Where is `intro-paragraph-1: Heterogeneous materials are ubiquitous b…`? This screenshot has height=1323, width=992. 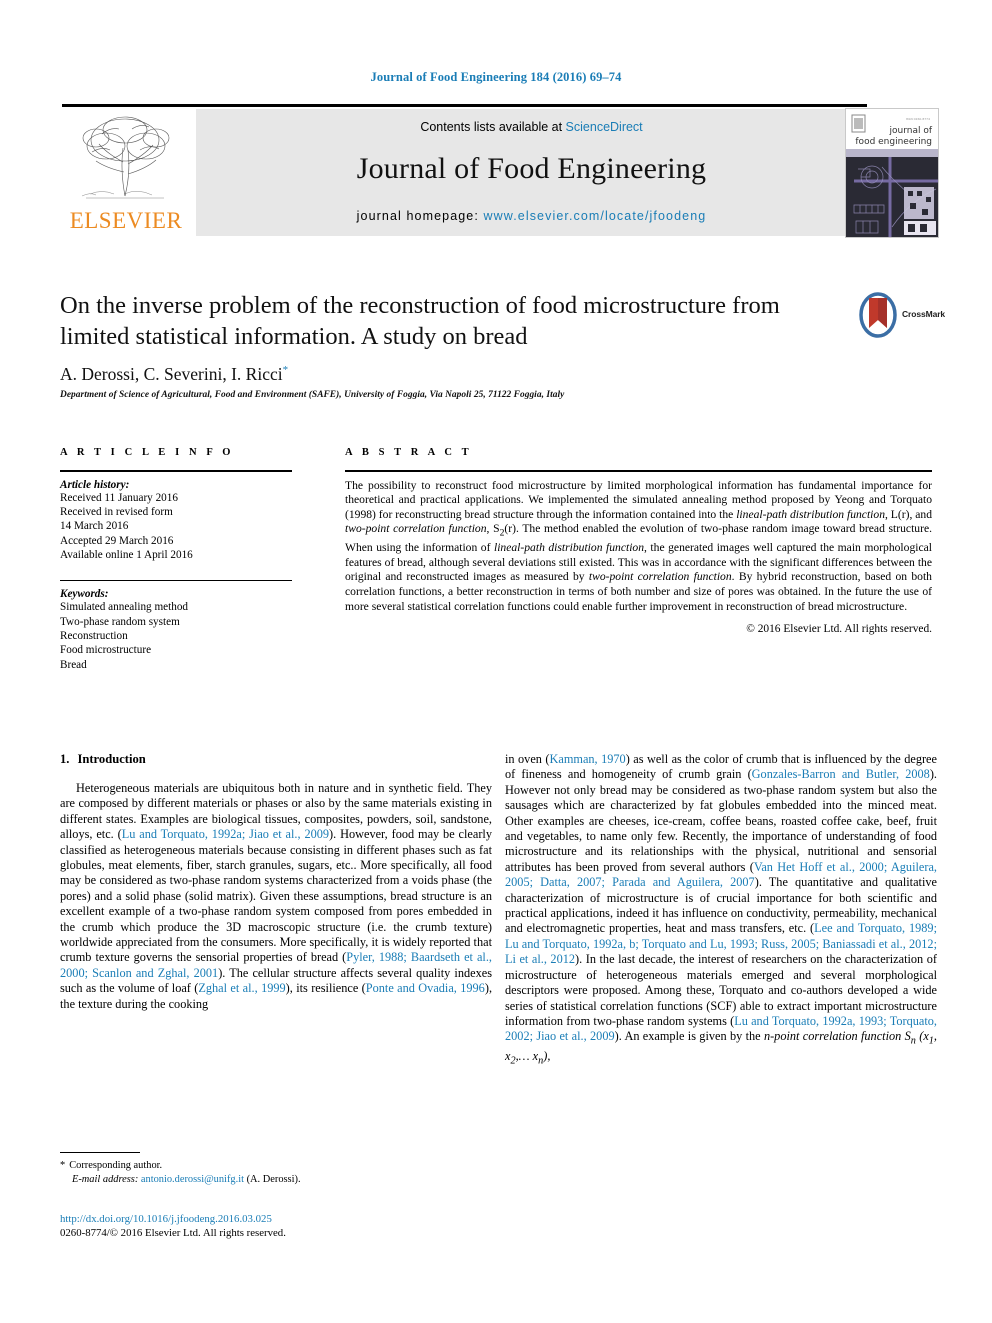
intro-paragraph-1: Heterogeneous materials are ubiquitous b… is located at coordinates (276, 896).